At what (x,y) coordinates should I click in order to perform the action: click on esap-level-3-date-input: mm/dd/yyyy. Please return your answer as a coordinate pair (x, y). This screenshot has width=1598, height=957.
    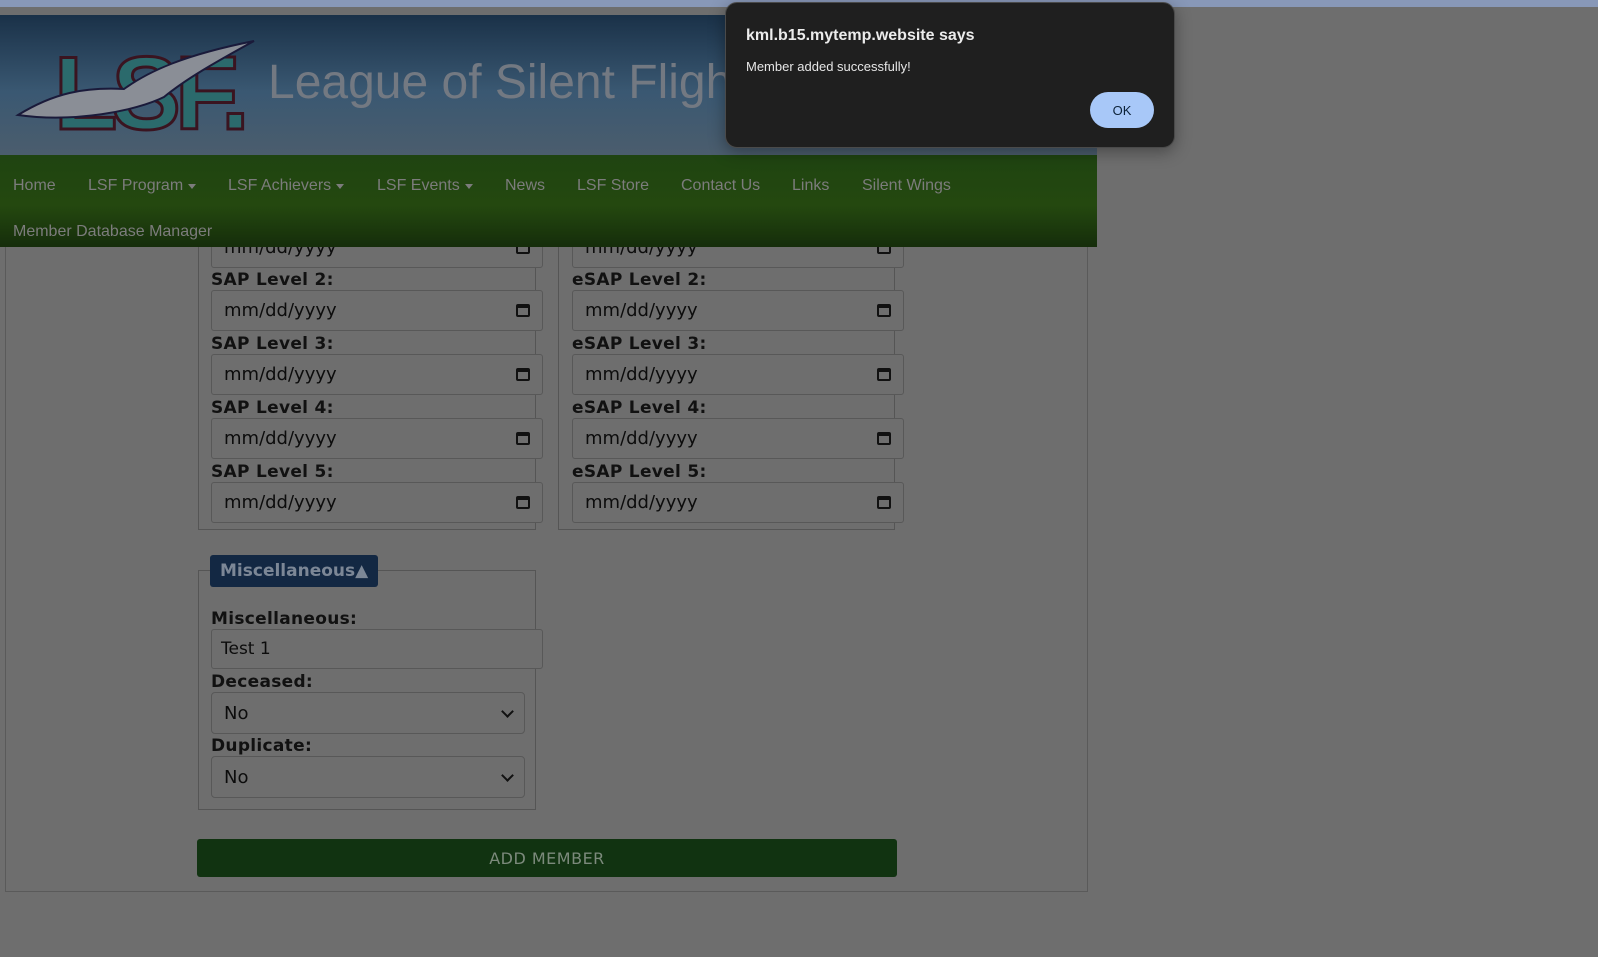
    Looking at the image, I should click on (738, 374).